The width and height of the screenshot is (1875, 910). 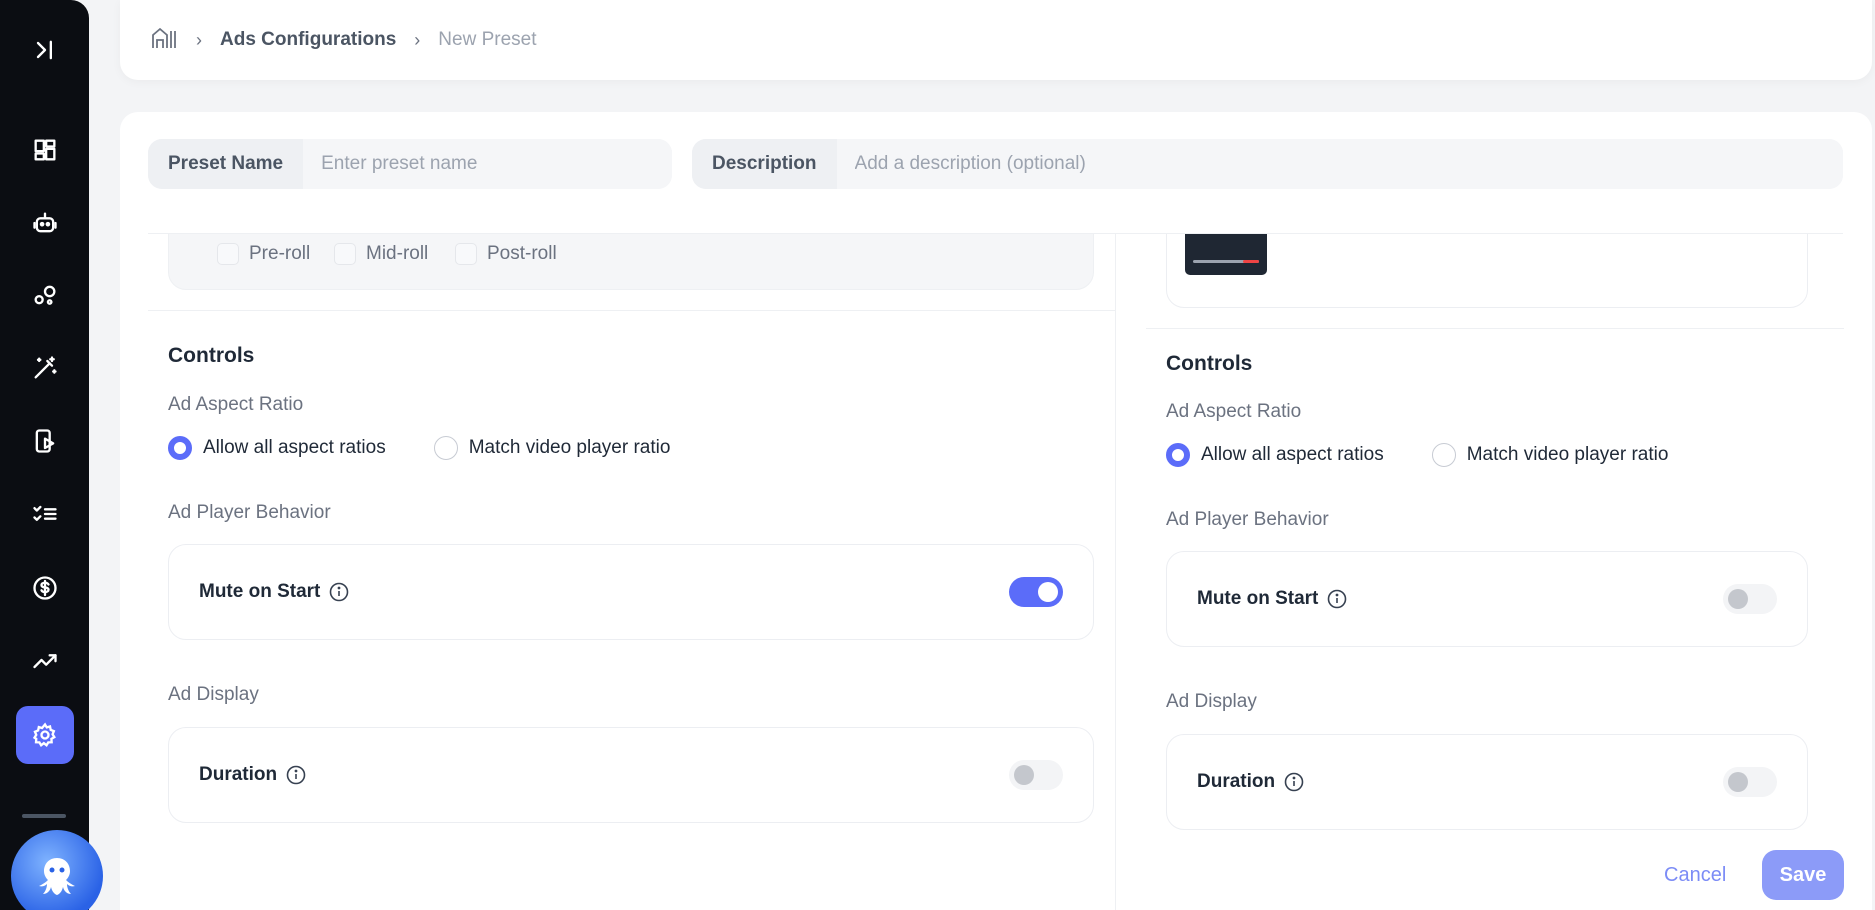 What do you see at coordinates (764, 164) in the screenshot?
I see `description-label: Description` at bounding box center [764, 164].